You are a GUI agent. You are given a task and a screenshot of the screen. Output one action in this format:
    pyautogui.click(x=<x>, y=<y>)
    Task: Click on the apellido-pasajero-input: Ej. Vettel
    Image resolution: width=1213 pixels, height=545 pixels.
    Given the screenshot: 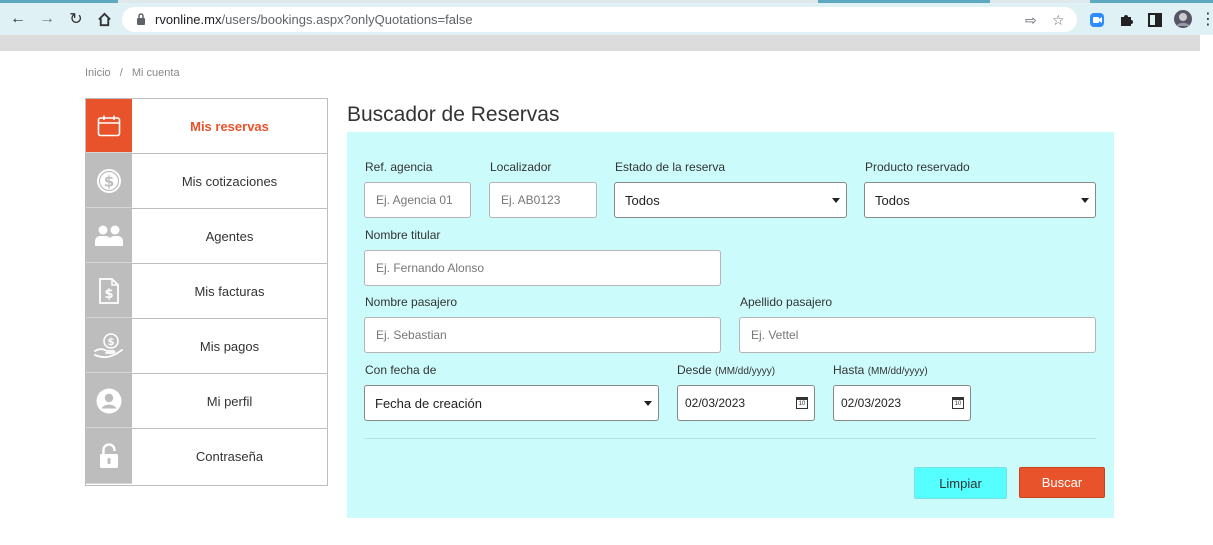 What is the action you would take?
    pyautogui.click(x=917, y=335)
    